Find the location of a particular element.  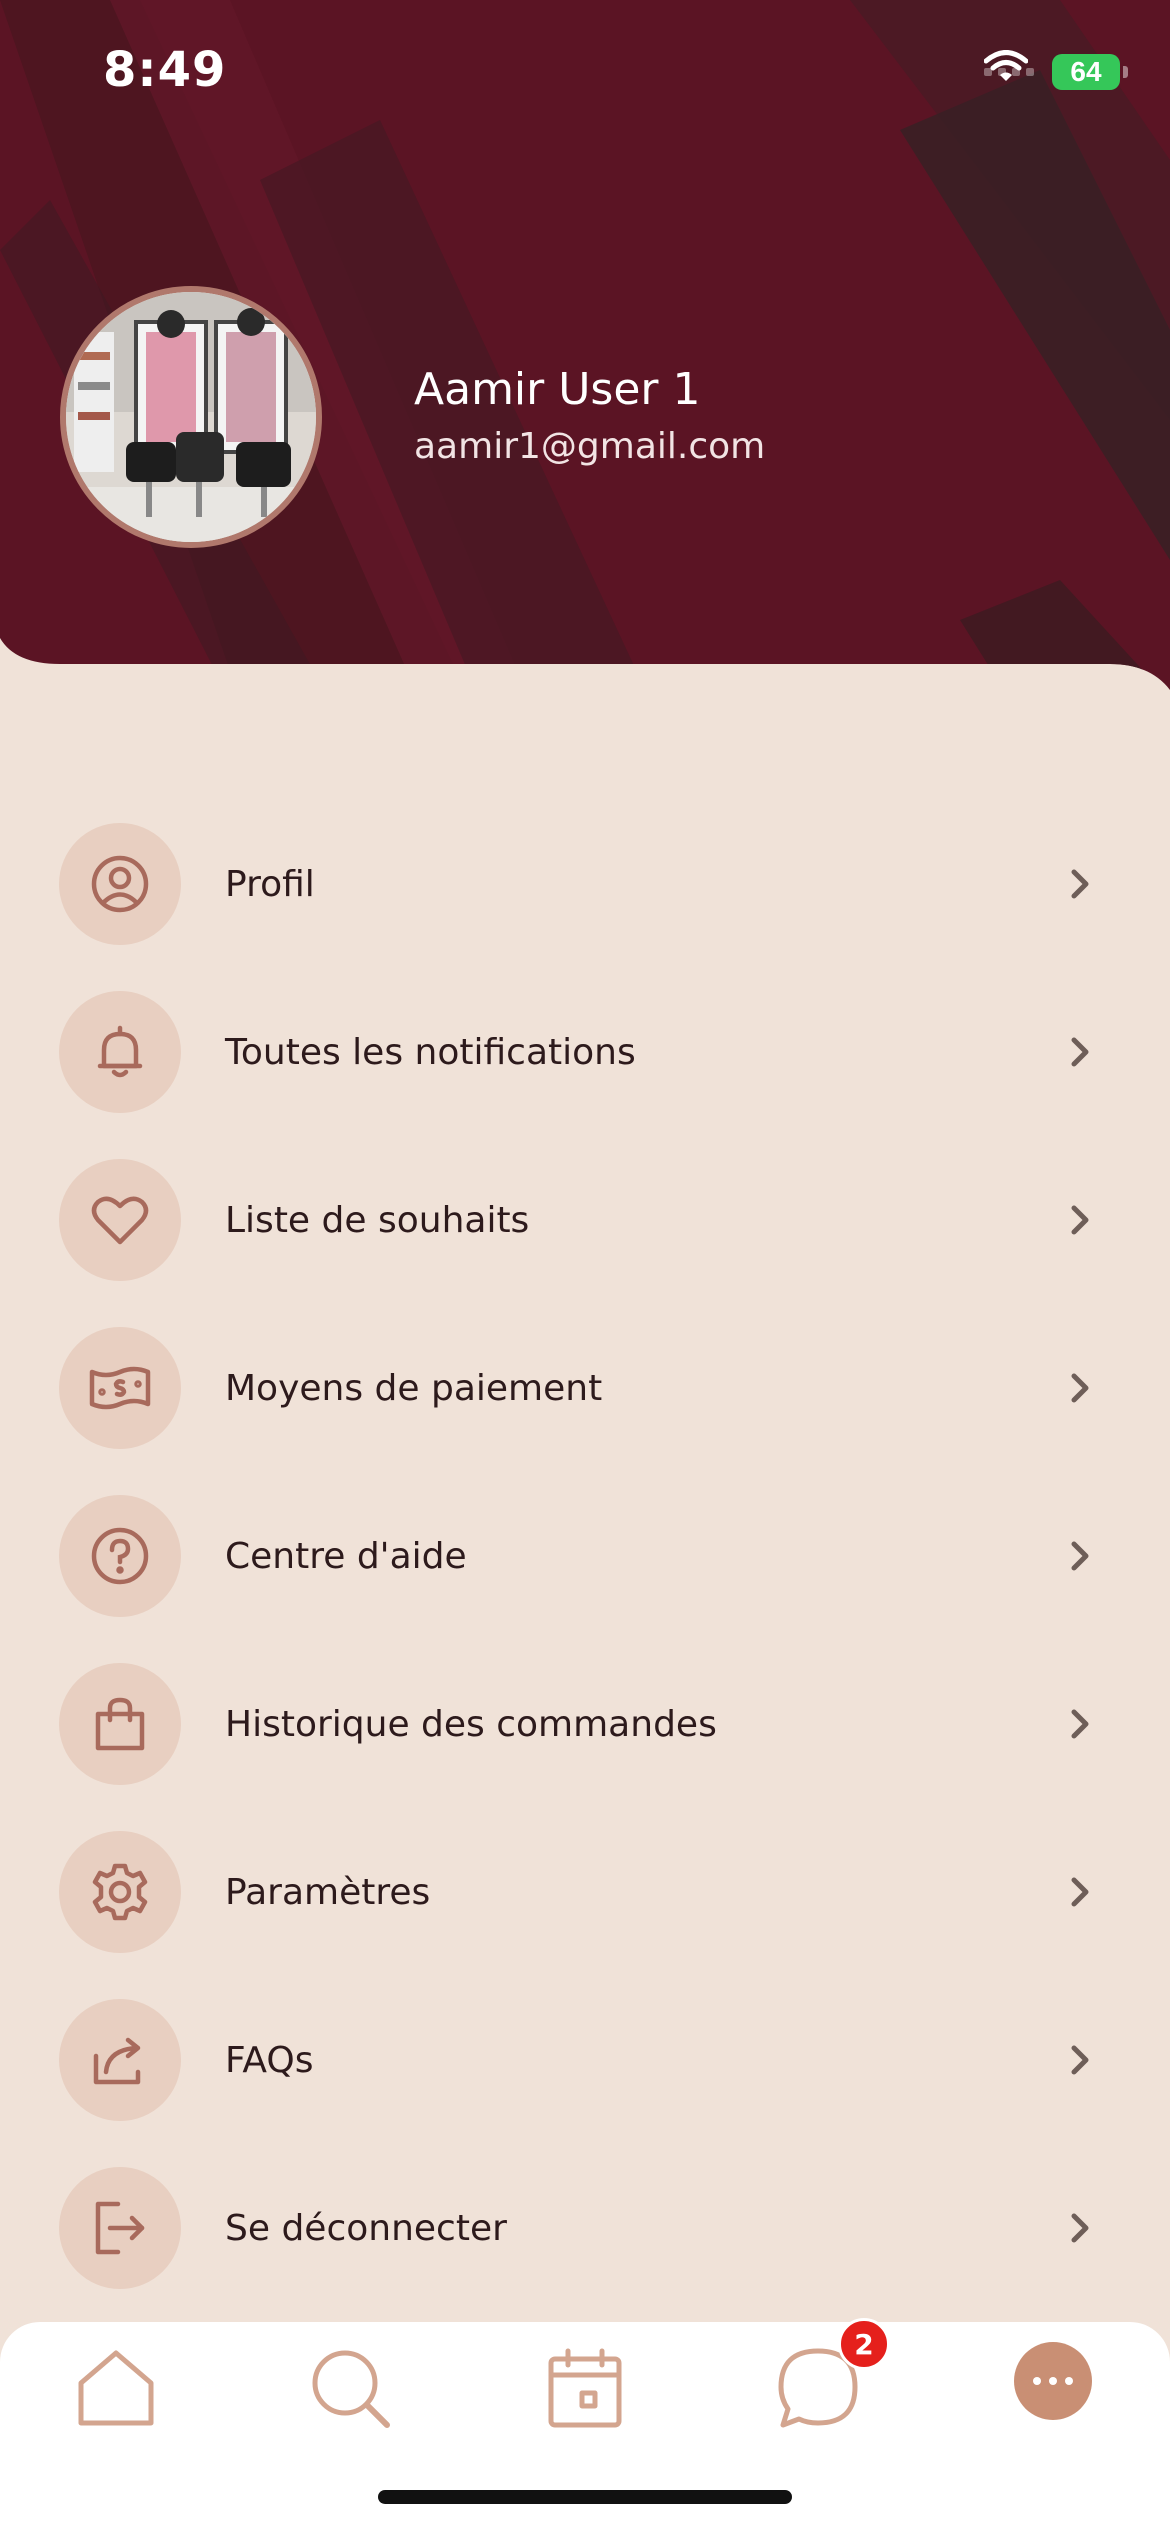

shopping-bag-icon is located at coordinates (120, 1724).